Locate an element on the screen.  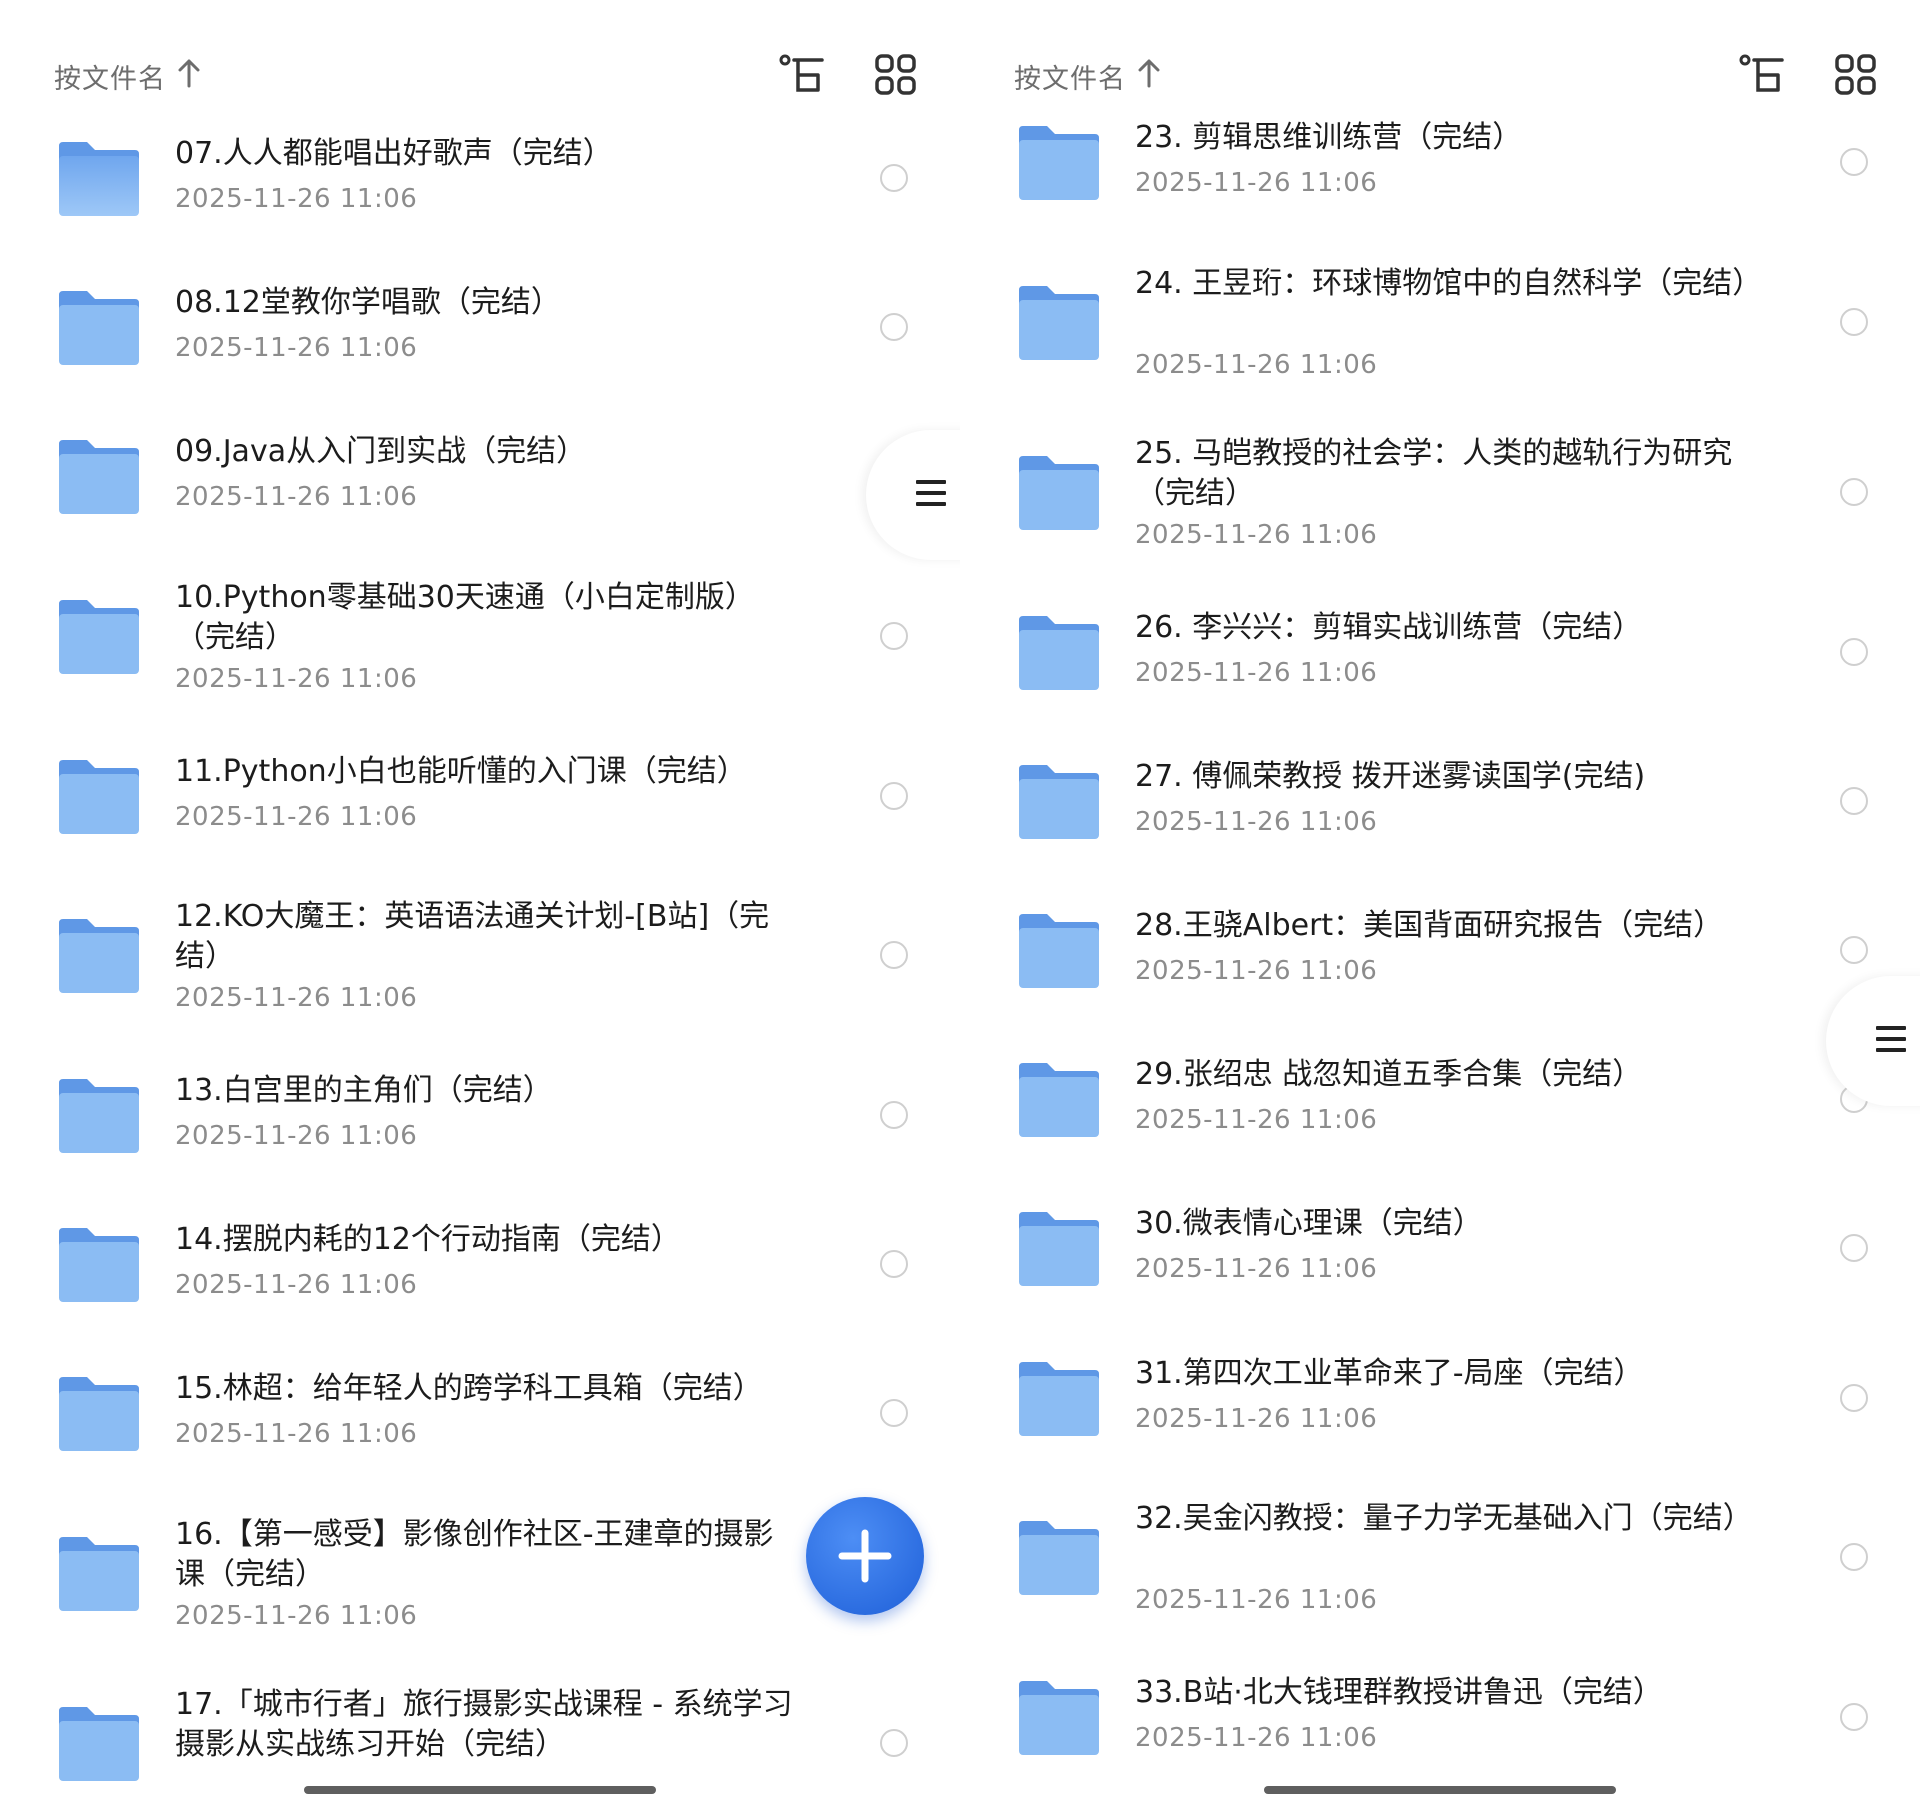
folder-name: 12.KO大魔王：英语语法通关计划-[B站]（完结） is located at coordinates (472, 936).